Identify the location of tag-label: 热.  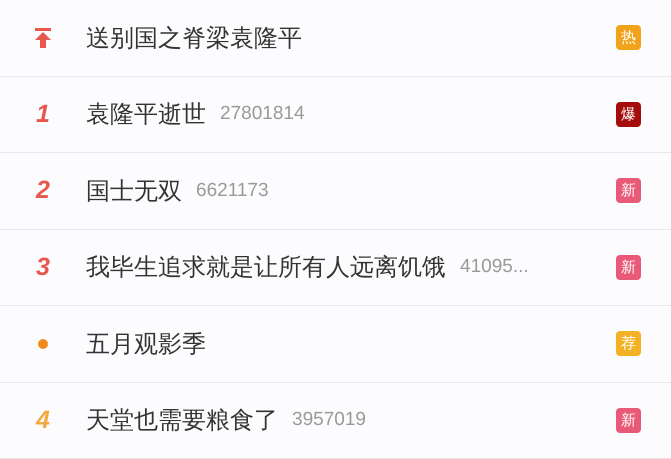
(628, 37).